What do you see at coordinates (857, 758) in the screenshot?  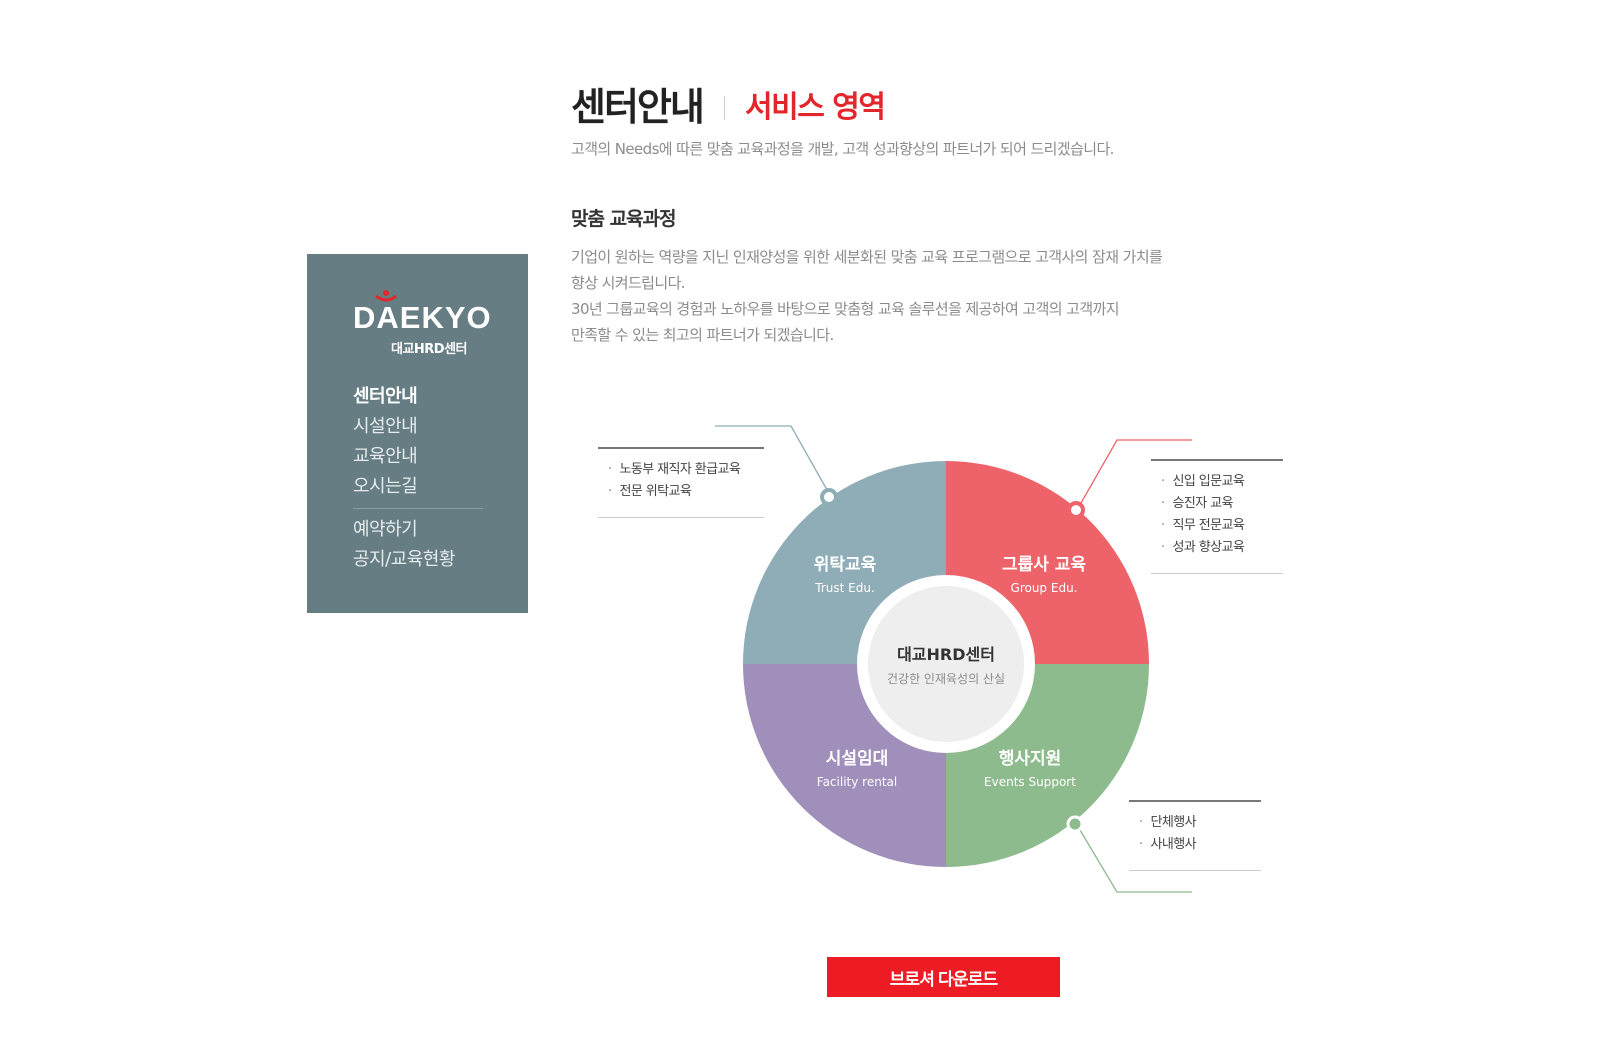 I see `quadrant-facility-title: 시설임대` at bounding box center [857, 758].